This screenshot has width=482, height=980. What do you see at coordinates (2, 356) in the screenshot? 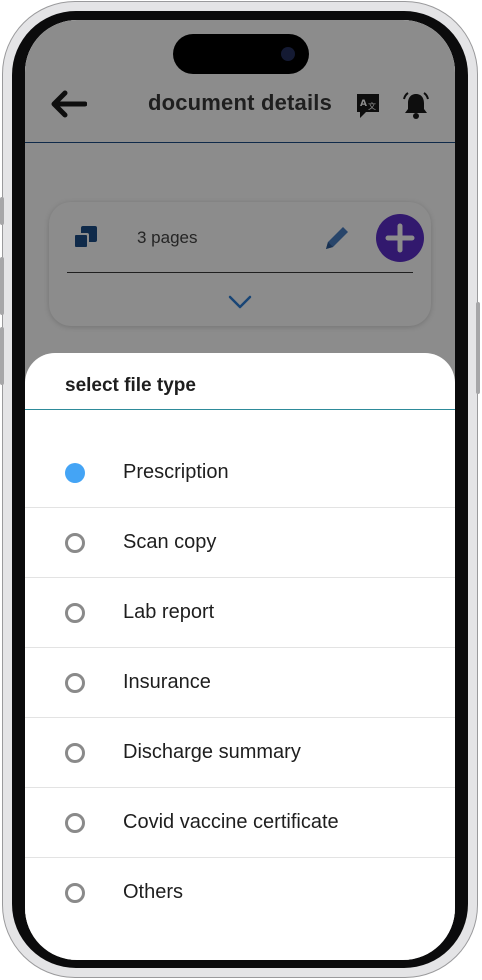
I see `volume-down-button` at bounding box center [2, 356].